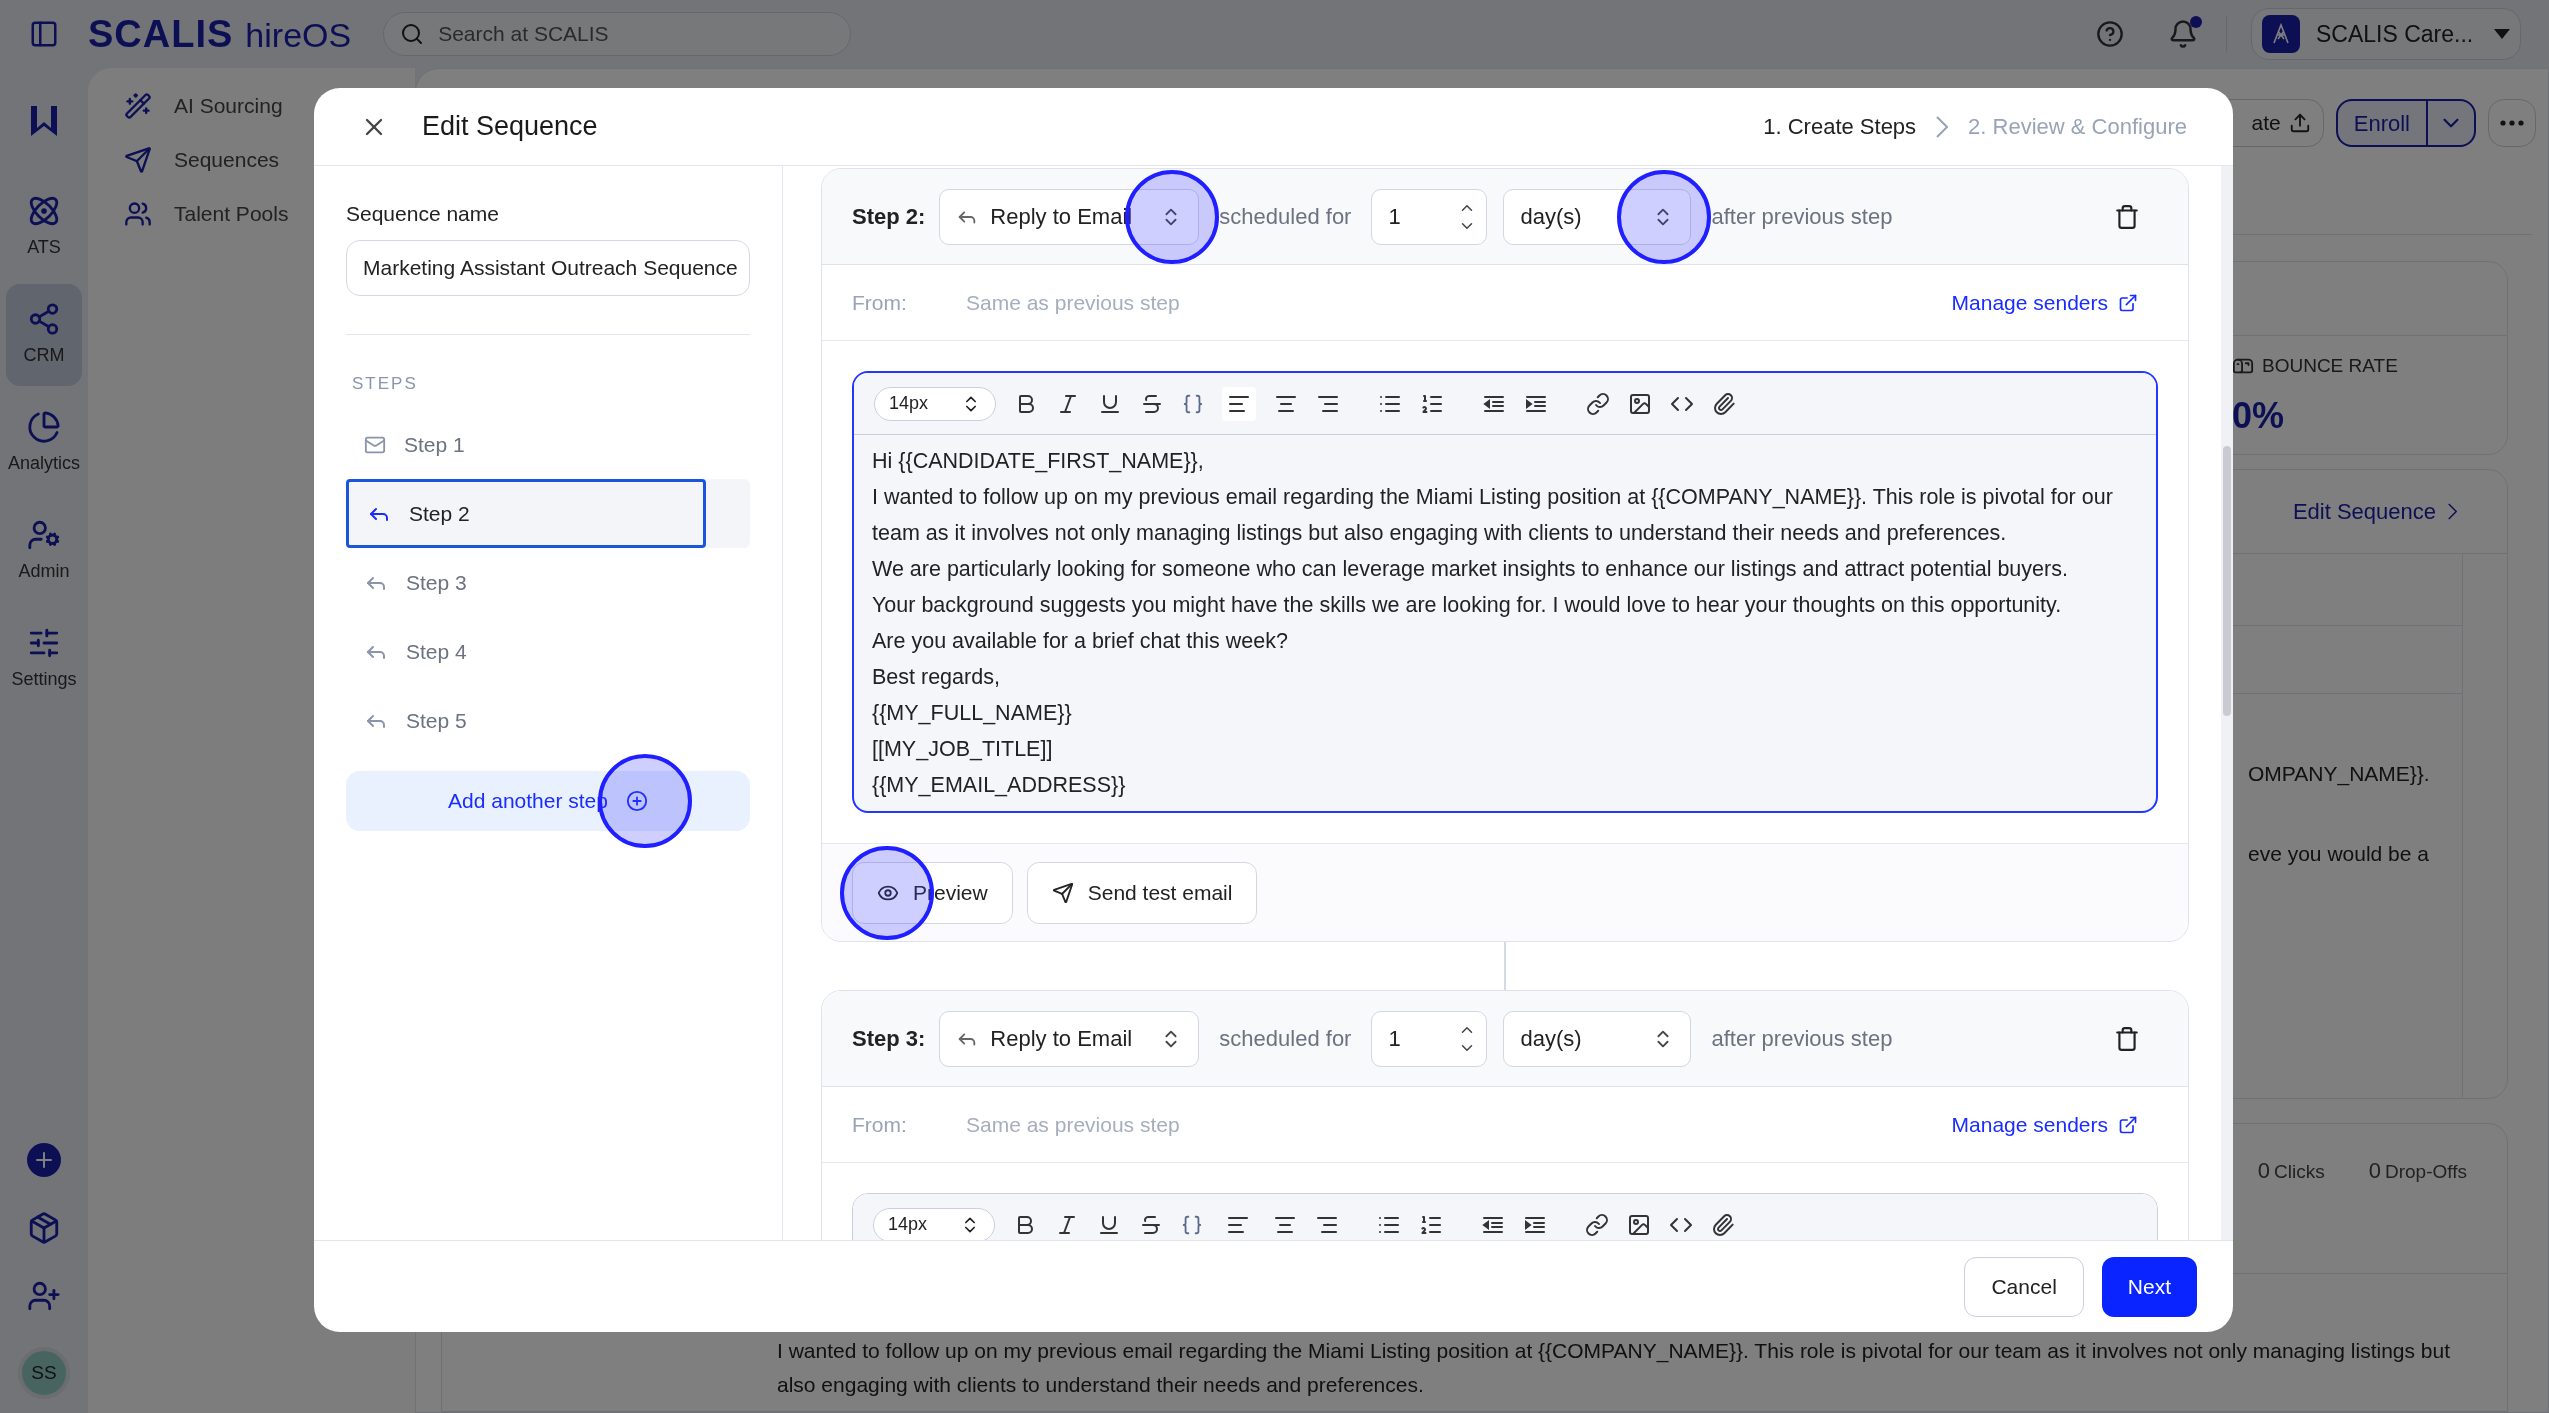  What do you see at coordinates (138, 214) in the screenshot?
I see `people-icon` at bounding box center [138, 214].